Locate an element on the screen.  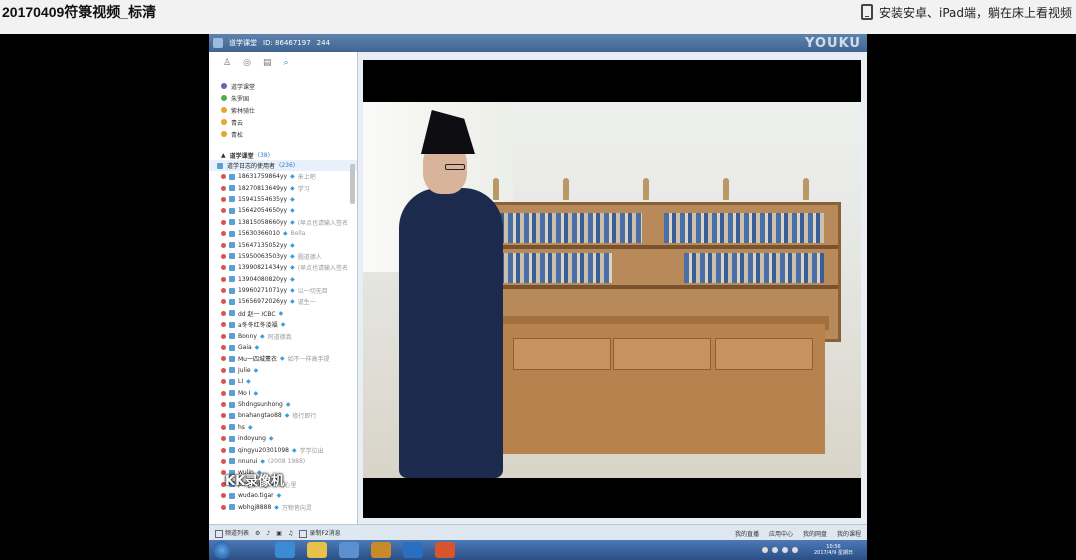
room-icon is located at coordinates (224, 98).